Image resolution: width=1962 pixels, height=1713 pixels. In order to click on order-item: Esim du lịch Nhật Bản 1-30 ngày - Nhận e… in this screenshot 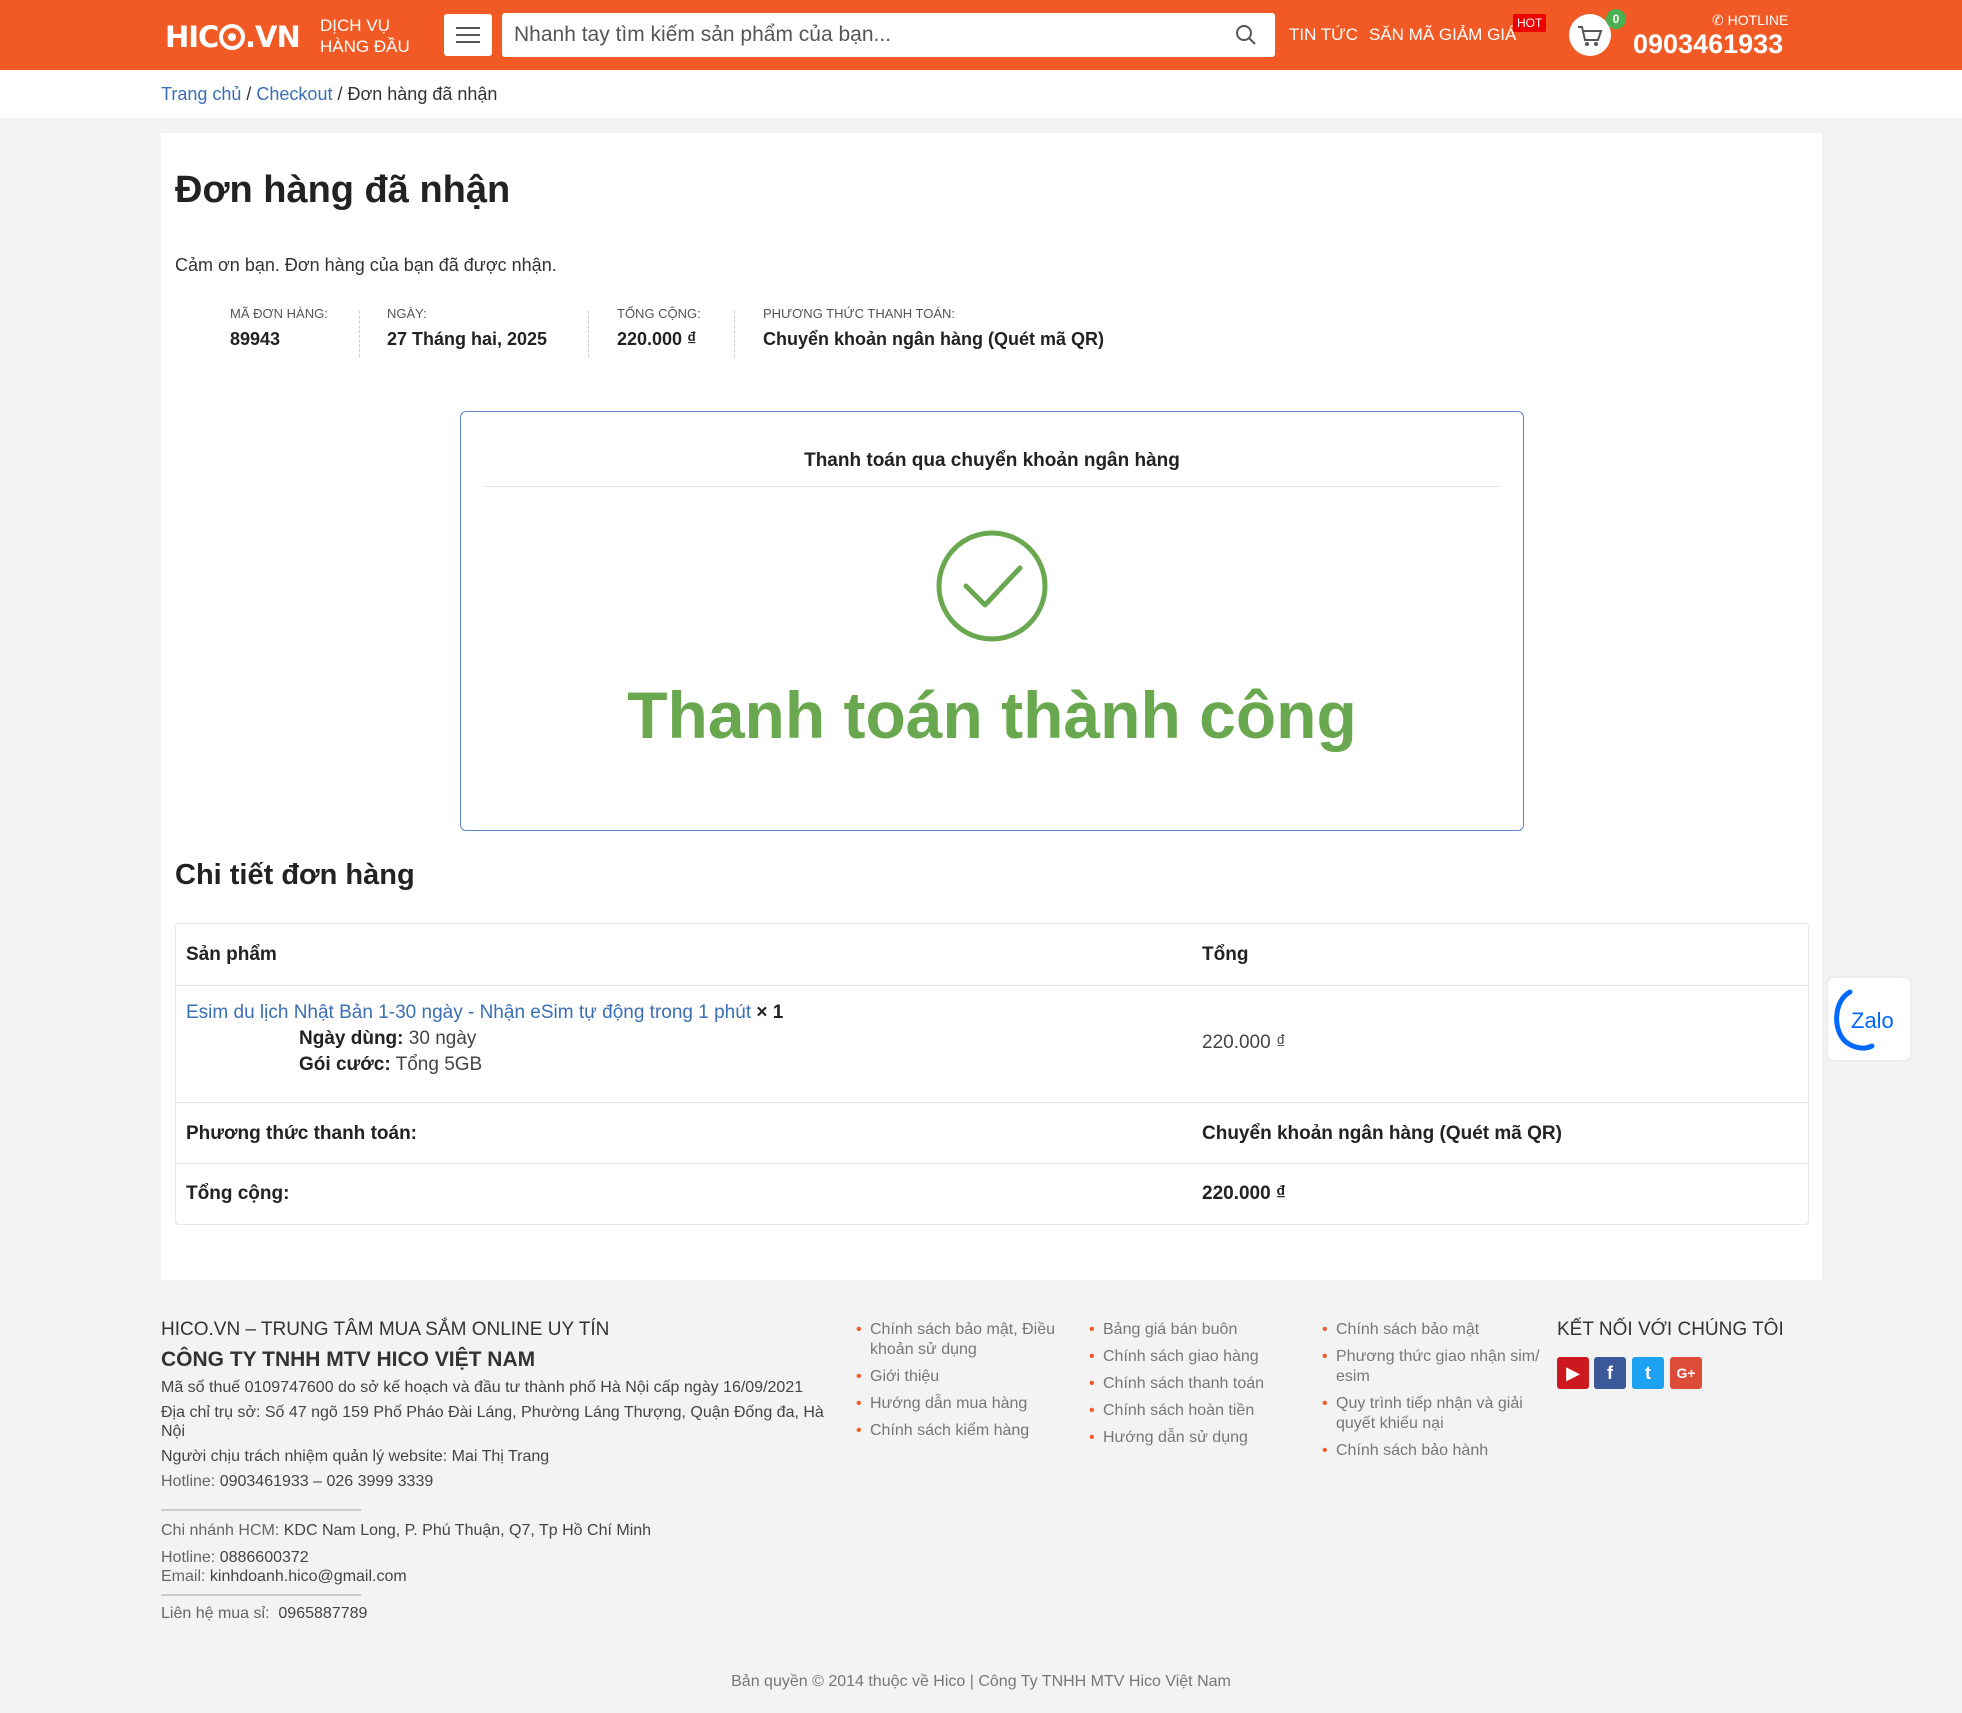, I will do `click(484, 1039)`.